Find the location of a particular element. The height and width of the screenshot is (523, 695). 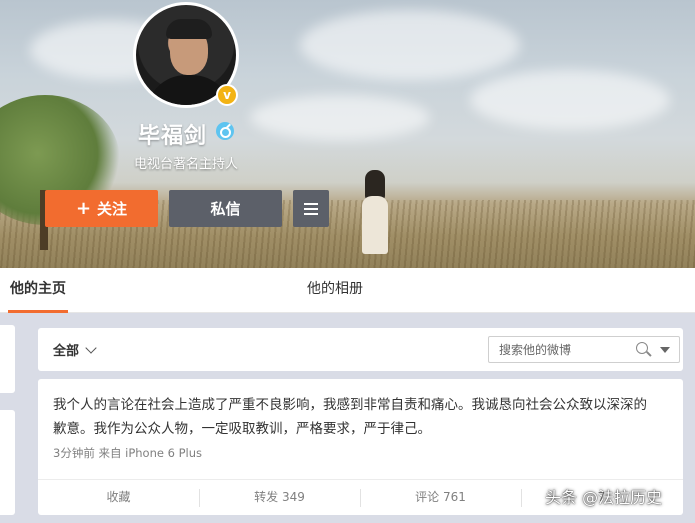

favorite-button: 收藏 is located at coordinates (118, 497).